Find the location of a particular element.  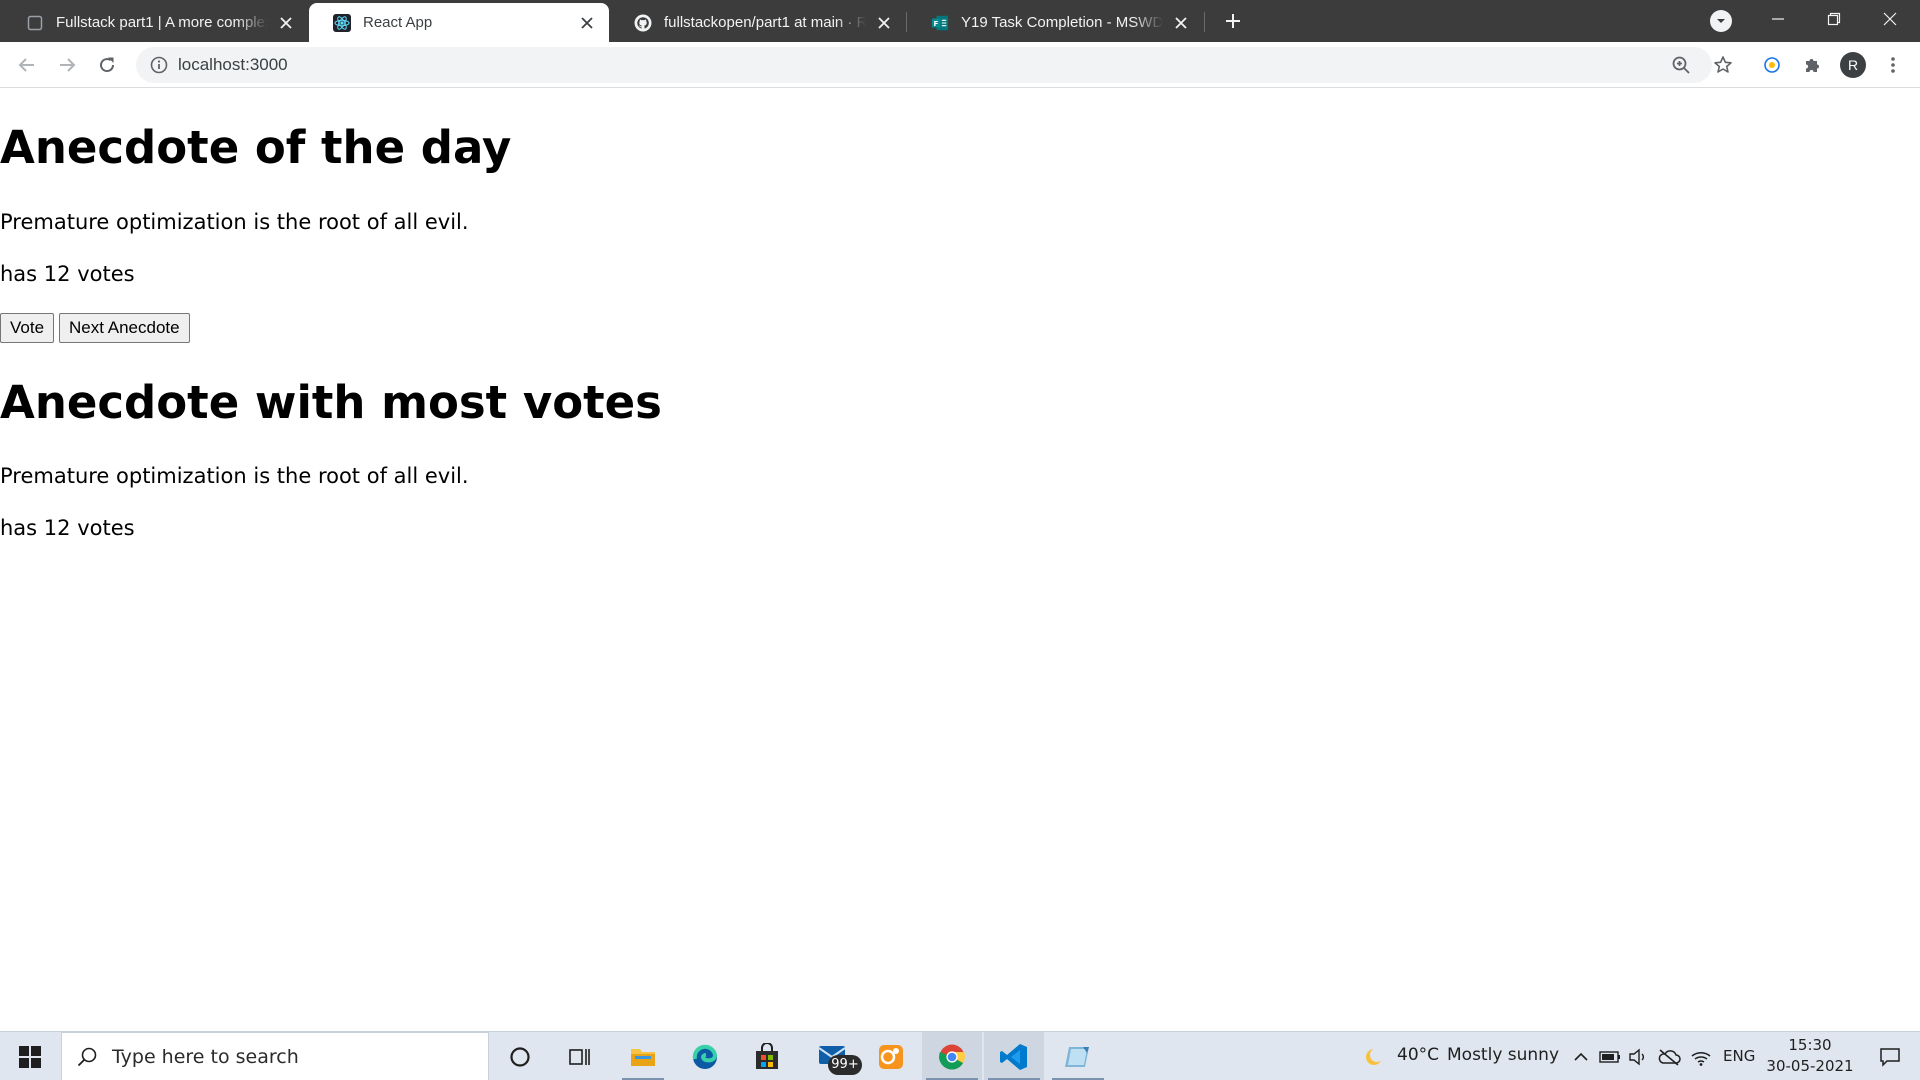

browser-toolbar: localhost:3000 R is located at coordinates (960, 65).